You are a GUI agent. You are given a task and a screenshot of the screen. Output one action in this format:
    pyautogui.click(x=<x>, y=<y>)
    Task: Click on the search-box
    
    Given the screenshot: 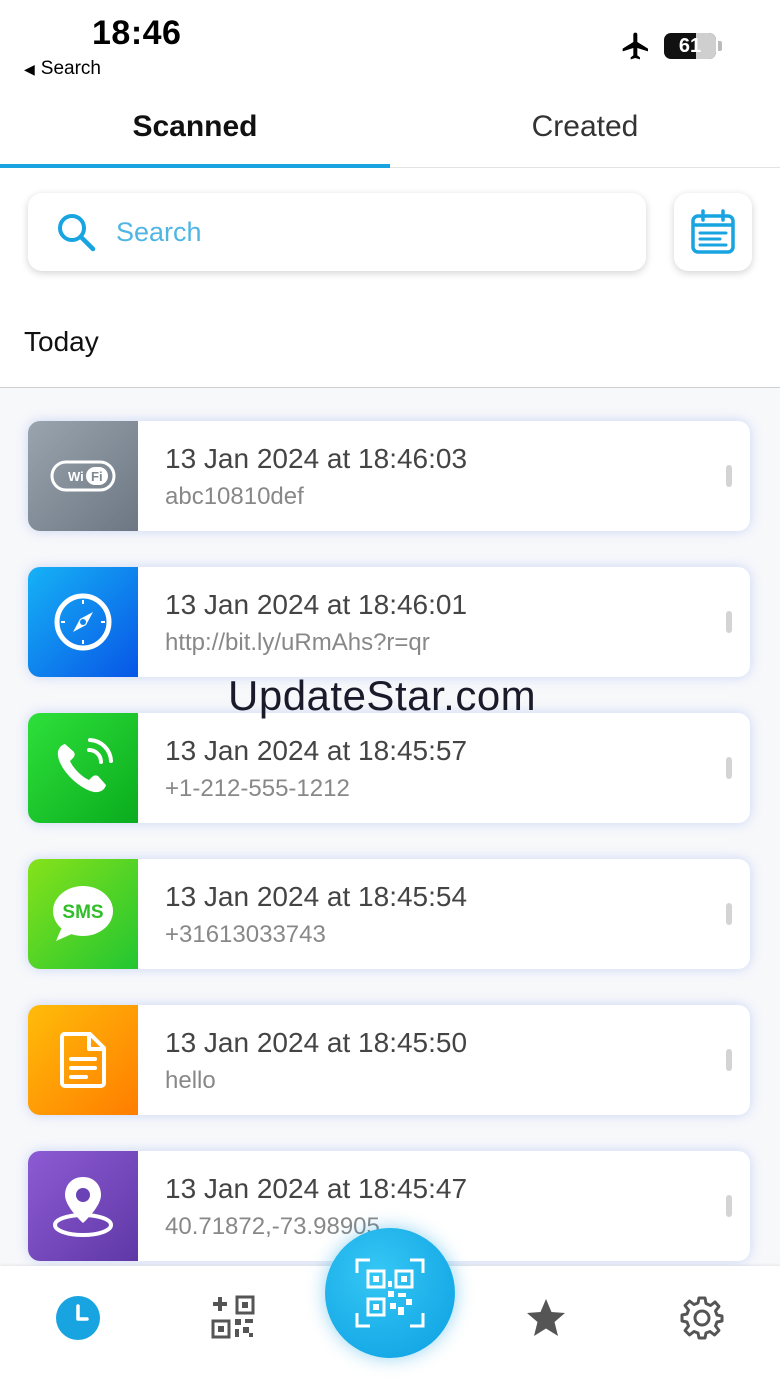 What is the action you would take?
    pyautogui.click(x=337, y=232)
    